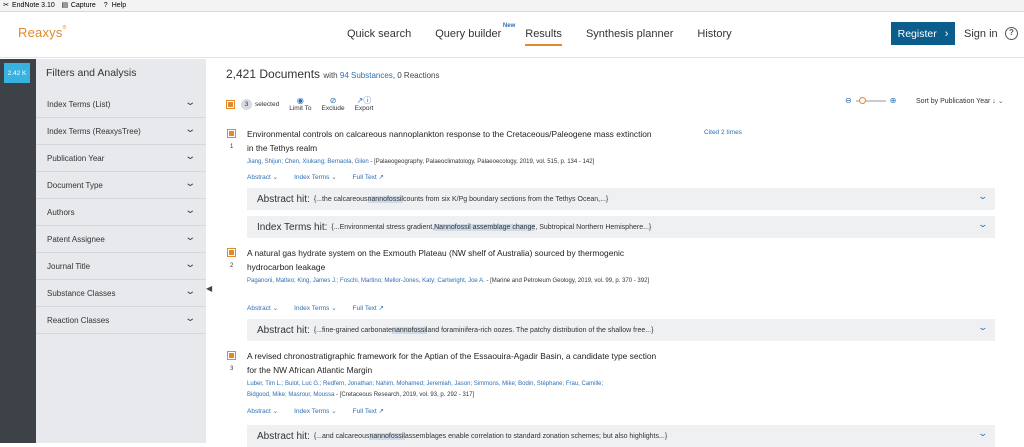 The height and width of the screenshot is (447, 1024). Describe the element at coordinates (364, 100) in the screenshot. I see `export-icon: ↗ⓘ` at that location.